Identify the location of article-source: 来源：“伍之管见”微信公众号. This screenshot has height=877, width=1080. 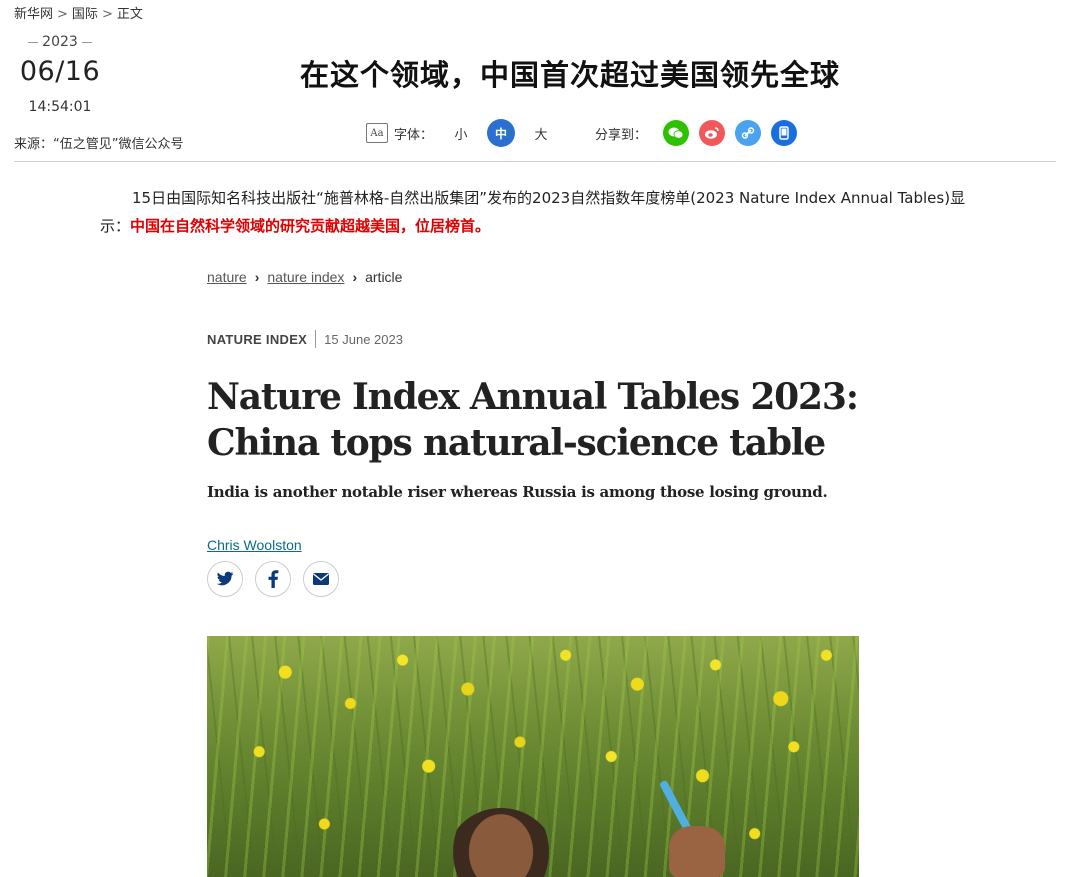
(99, 144).